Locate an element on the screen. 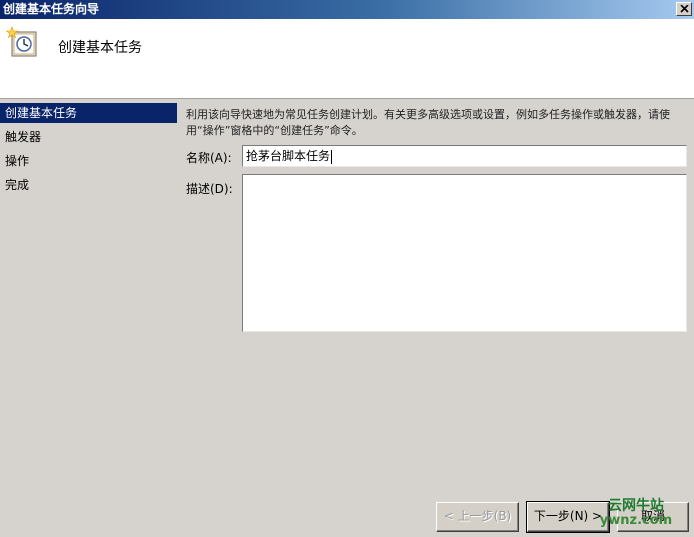 This screenshot has width=694, height=537. nav-item-trigger: 触发器 is located at coordinates (88, 139).